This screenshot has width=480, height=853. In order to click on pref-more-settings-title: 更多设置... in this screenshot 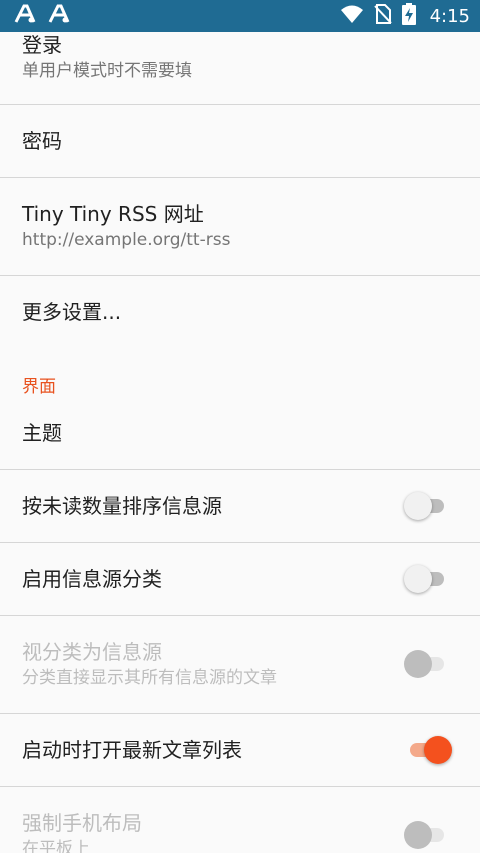, I will do `click(72, 312)`.